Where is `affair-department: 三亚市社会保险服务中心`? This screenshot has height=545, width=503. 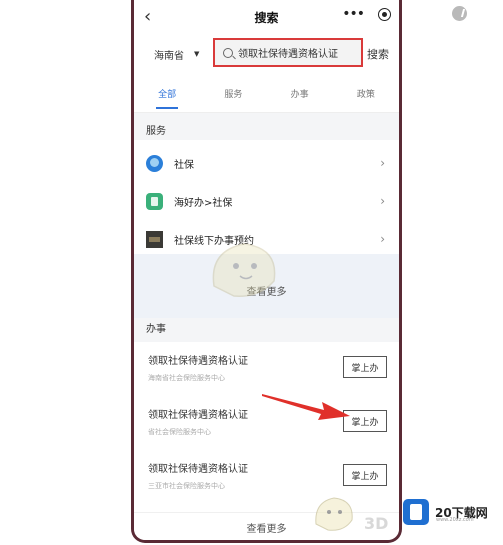 affair-department: 三亚市社会保险服务中心 is located at coordinates (186, 486).